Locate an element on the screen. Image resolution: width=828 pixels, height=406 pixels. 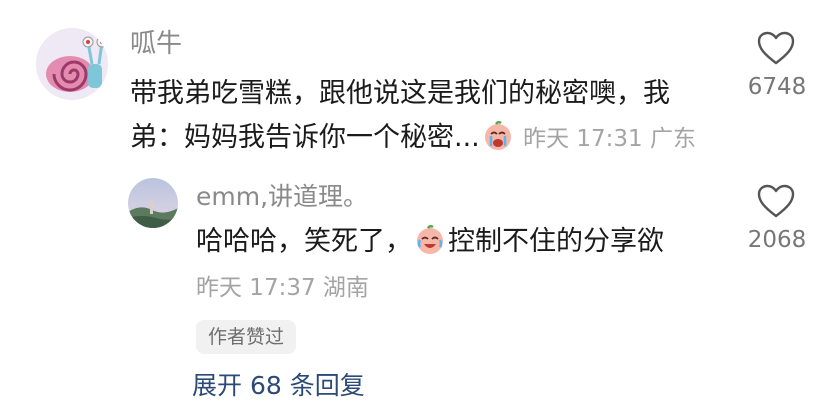
author-liked-badge: 作者赞过 is located at coordinates (246, 337).